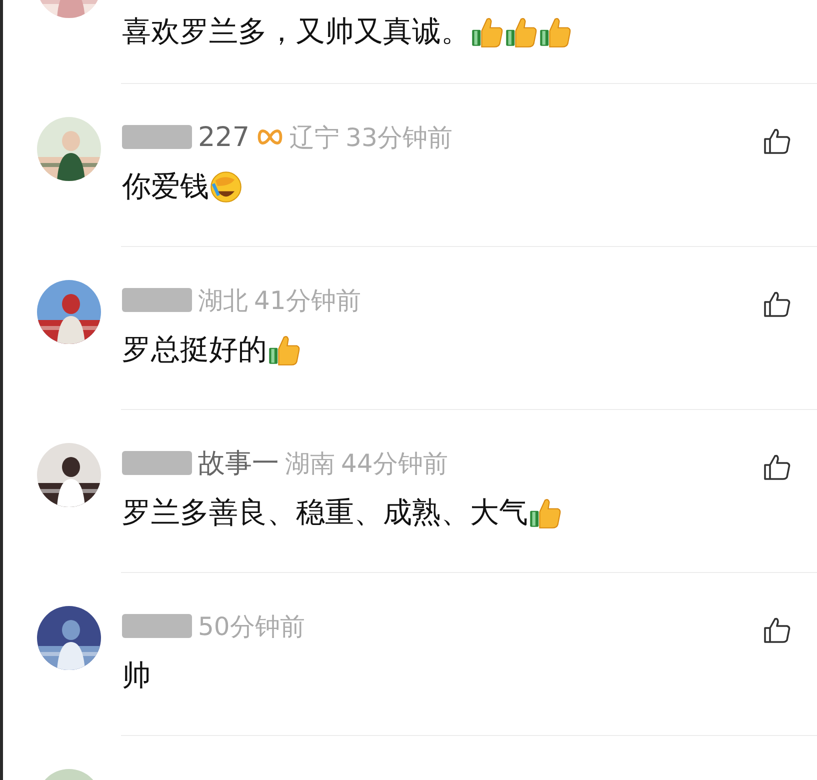 The height and width of the screenshot is (780, 817). Describe the element at coordinates (315, 138) in the screenshot. I see `location-label: 辽宁` at that location.